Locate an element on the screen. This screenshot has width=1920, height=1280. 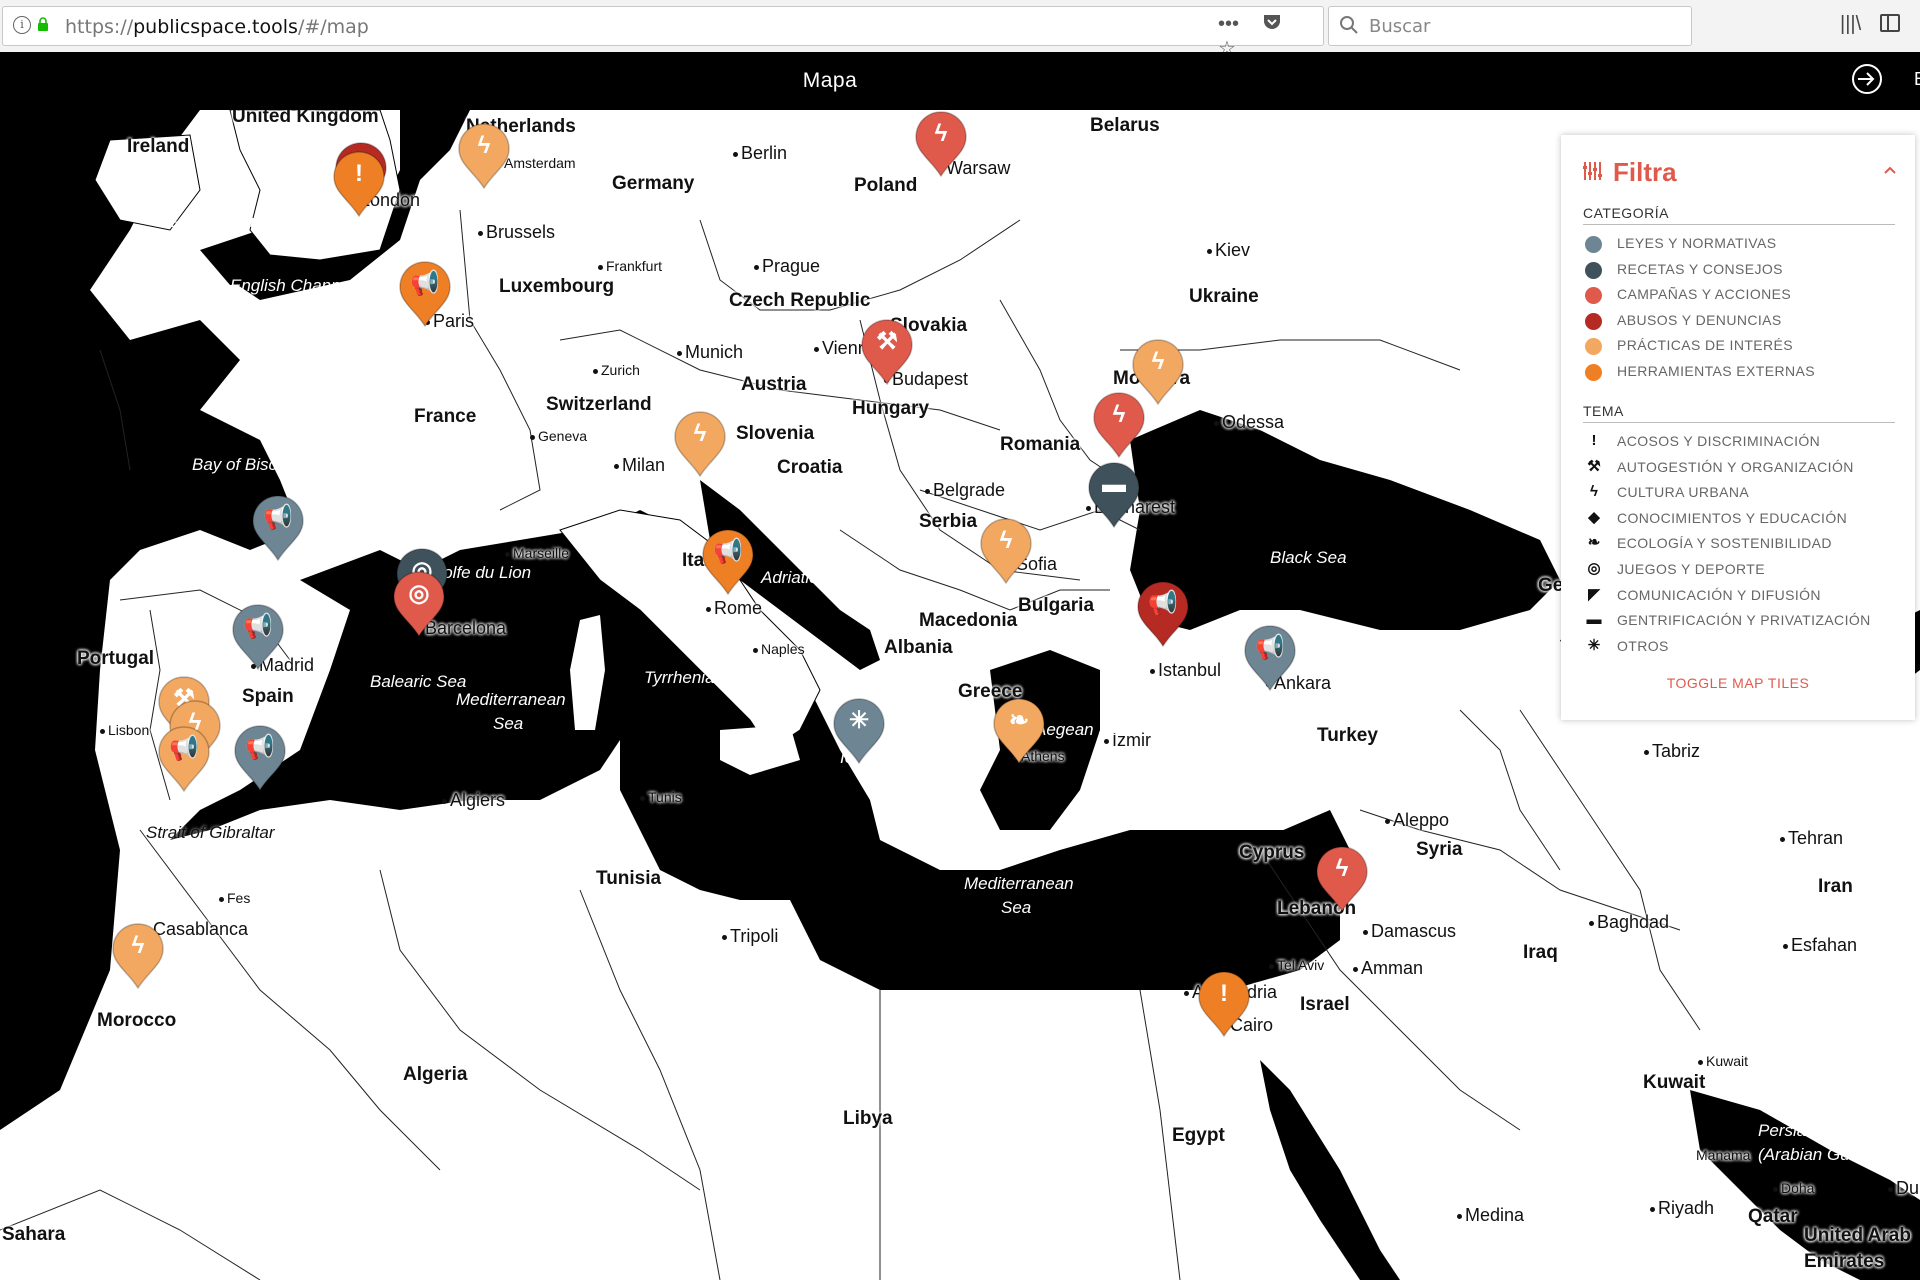
italy-marker: 📢 is located at coordinates (728, 562).